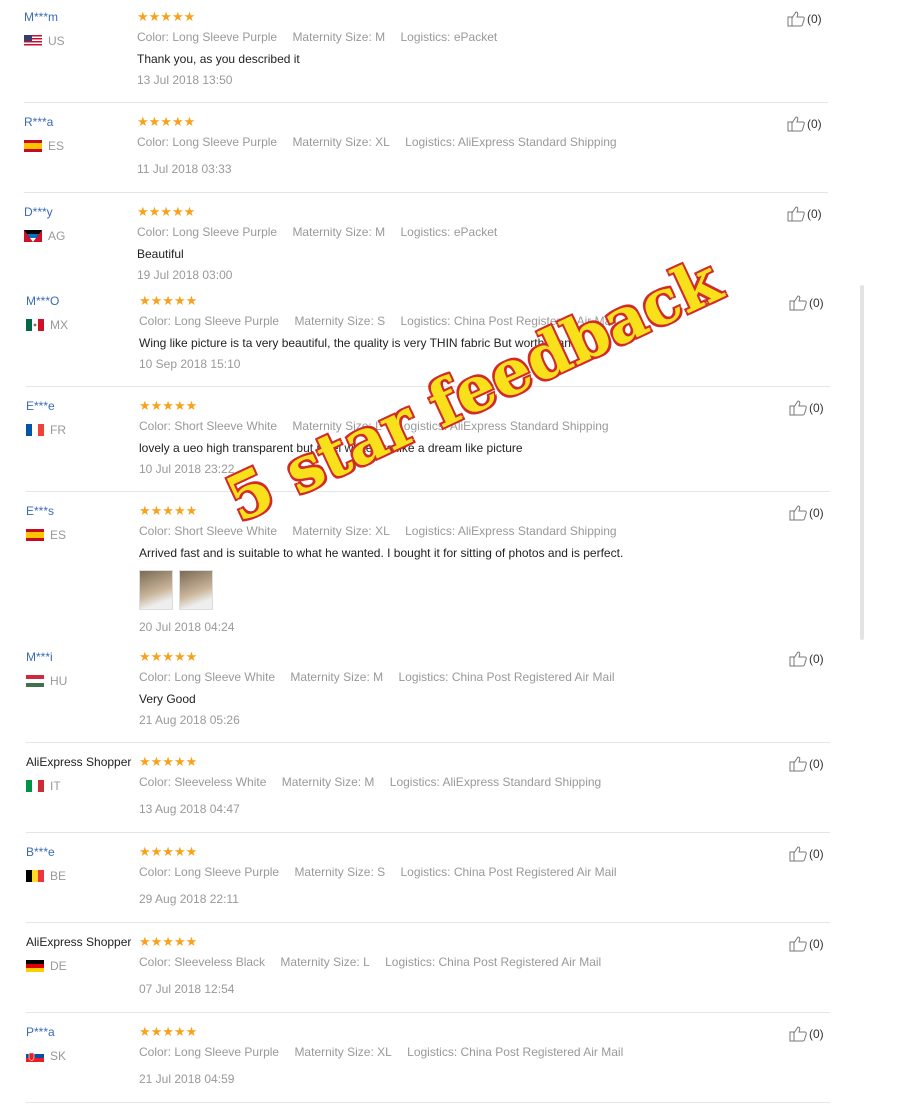 The width and height of the screenshot is (900, 1106). Describe the element at coordinates (39, 657) in the screenshot. I see `reviewer-name: M***i` at that location.